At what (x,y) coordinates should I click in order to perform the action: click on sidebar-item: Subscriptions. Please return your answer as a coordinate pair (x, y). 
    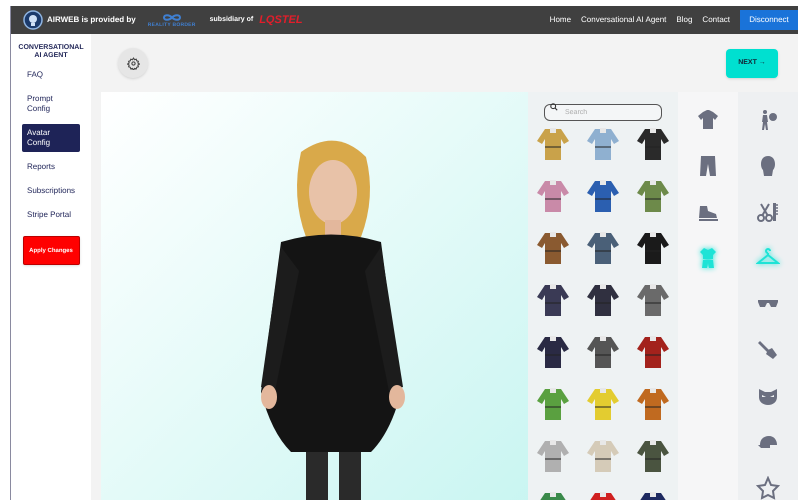
    Looking at the image, I should click on (51, 191).